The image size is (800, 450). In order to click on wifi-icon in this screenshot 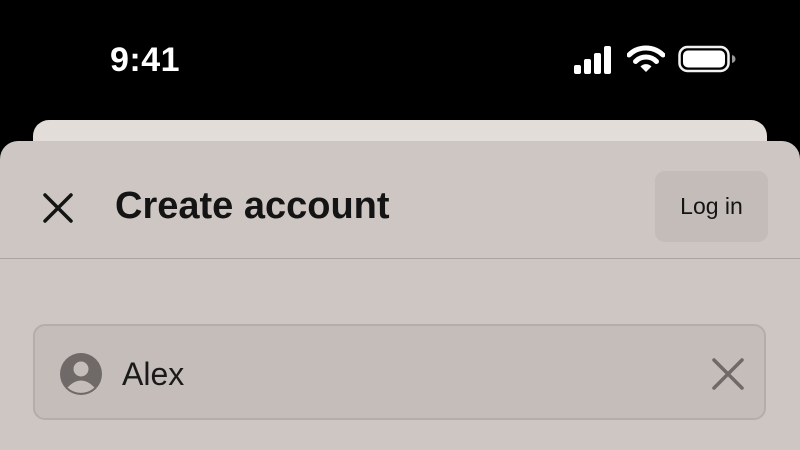, I will do `click(646, 58)`.